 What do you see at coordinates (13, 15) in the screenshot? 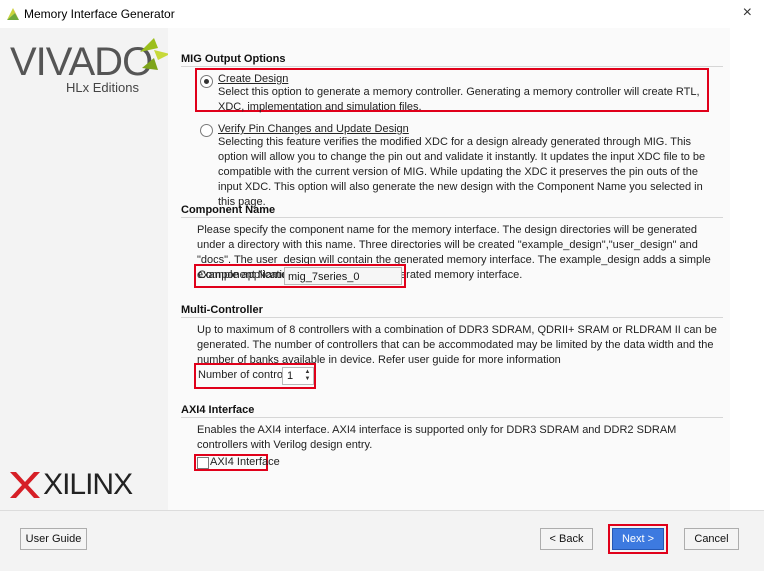
I see `vivado-app-icon` at bounding box center [13, 15].